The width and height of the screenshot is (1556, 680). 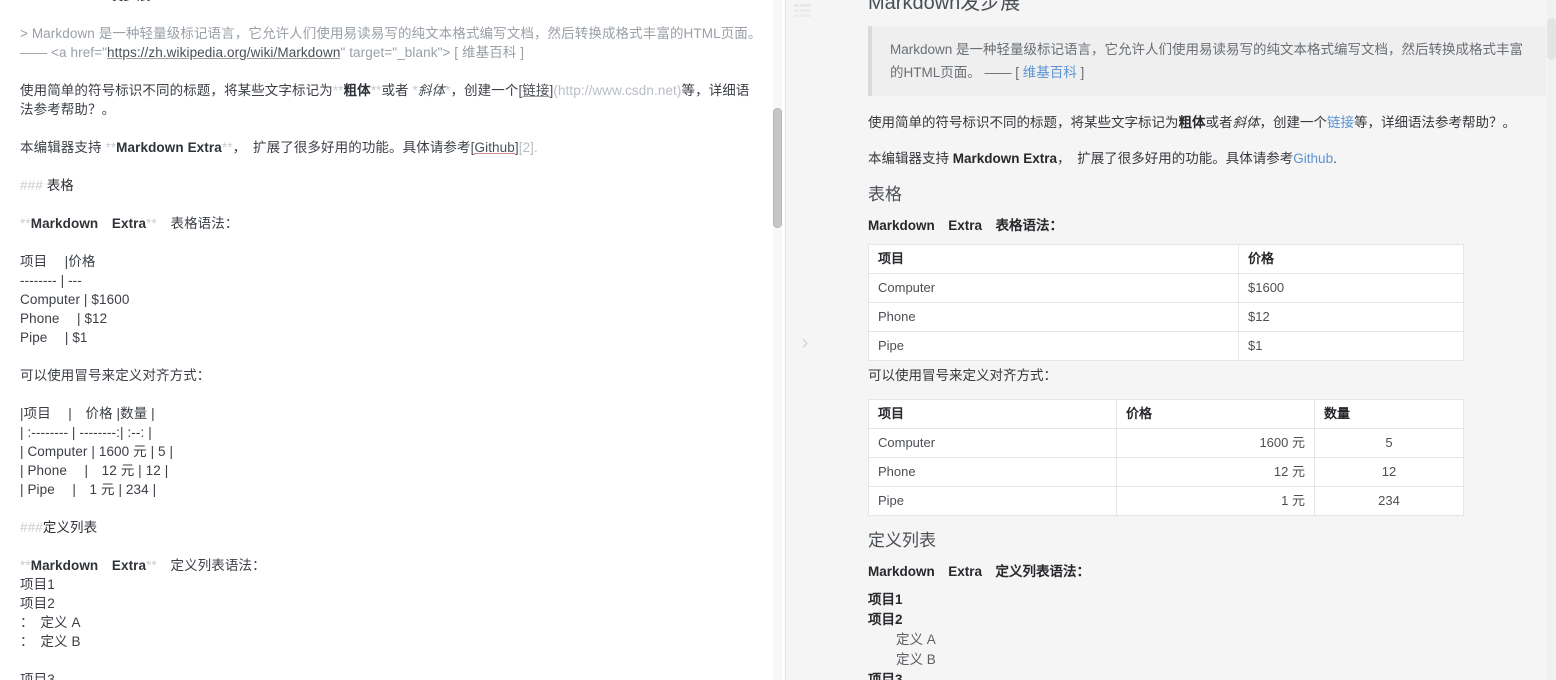 I want to click on source-line-table2-head: |项目 | 价格 |数量 |, so click(x=87, y=413).